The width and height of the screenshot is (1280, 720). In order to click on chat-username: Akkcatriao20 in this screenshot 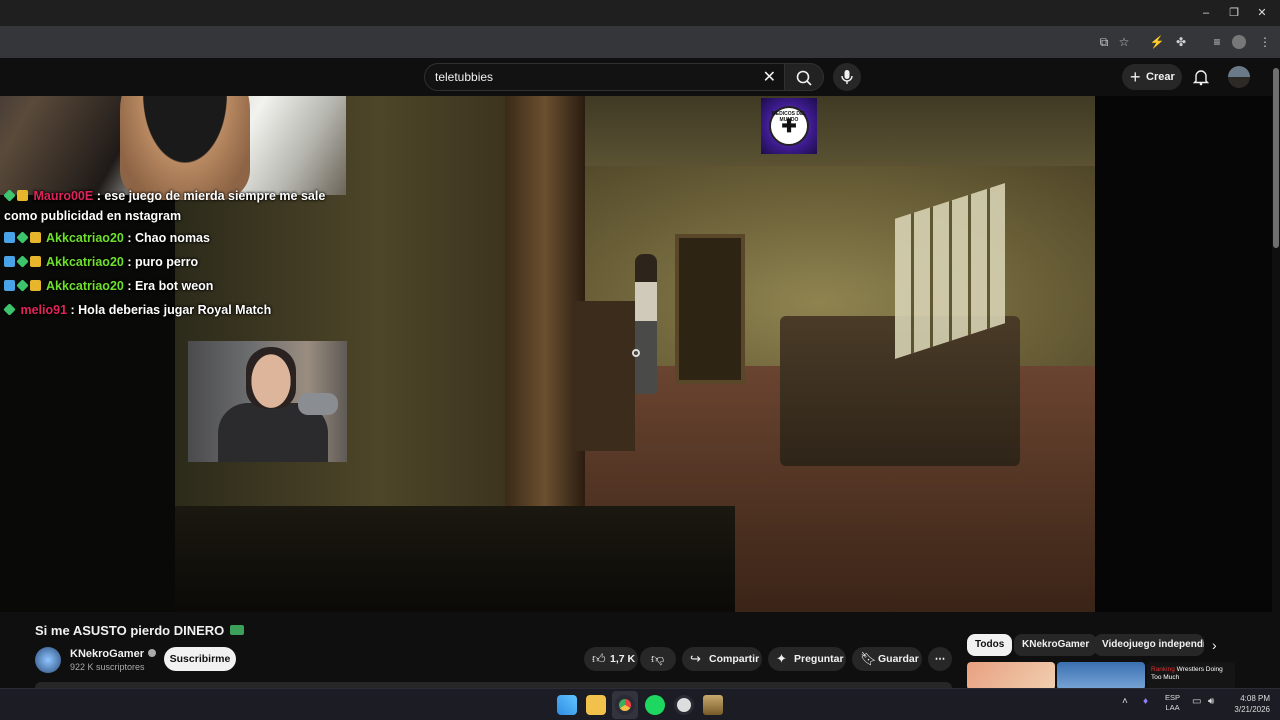, I will do `click(85, 262)`.